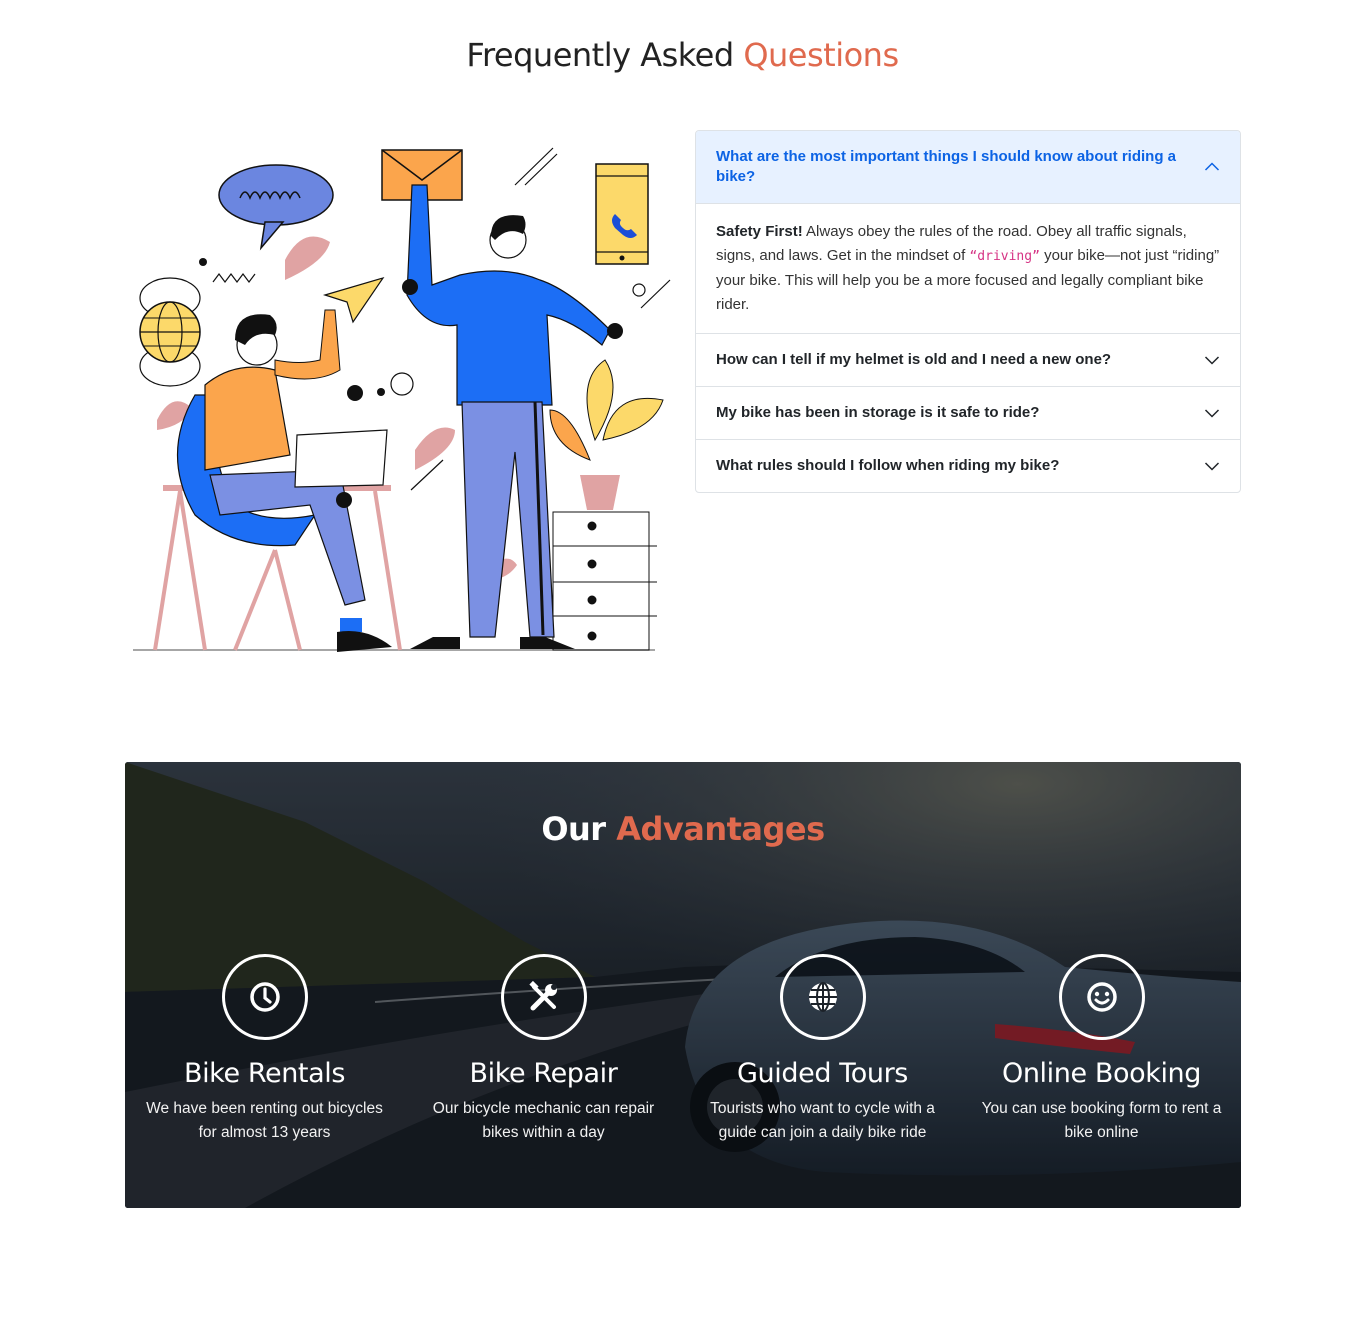  What do you see at coordinates (605, 55) in the screenshot?
I see `faq-title-main: Frequently Asked` at bounding box center [605, 55].